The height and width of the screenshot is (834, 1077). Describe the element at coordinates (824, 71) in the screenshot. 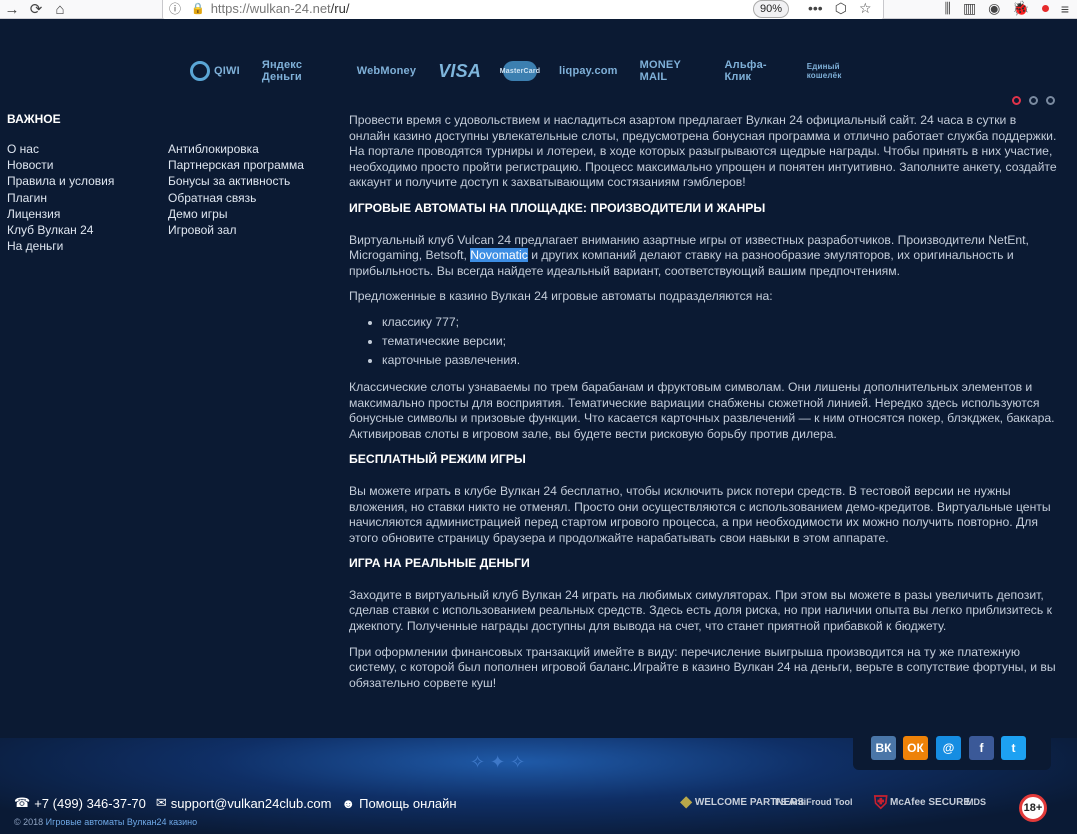

I see `wallet-one-logo: Единый кошелёк` at that location.